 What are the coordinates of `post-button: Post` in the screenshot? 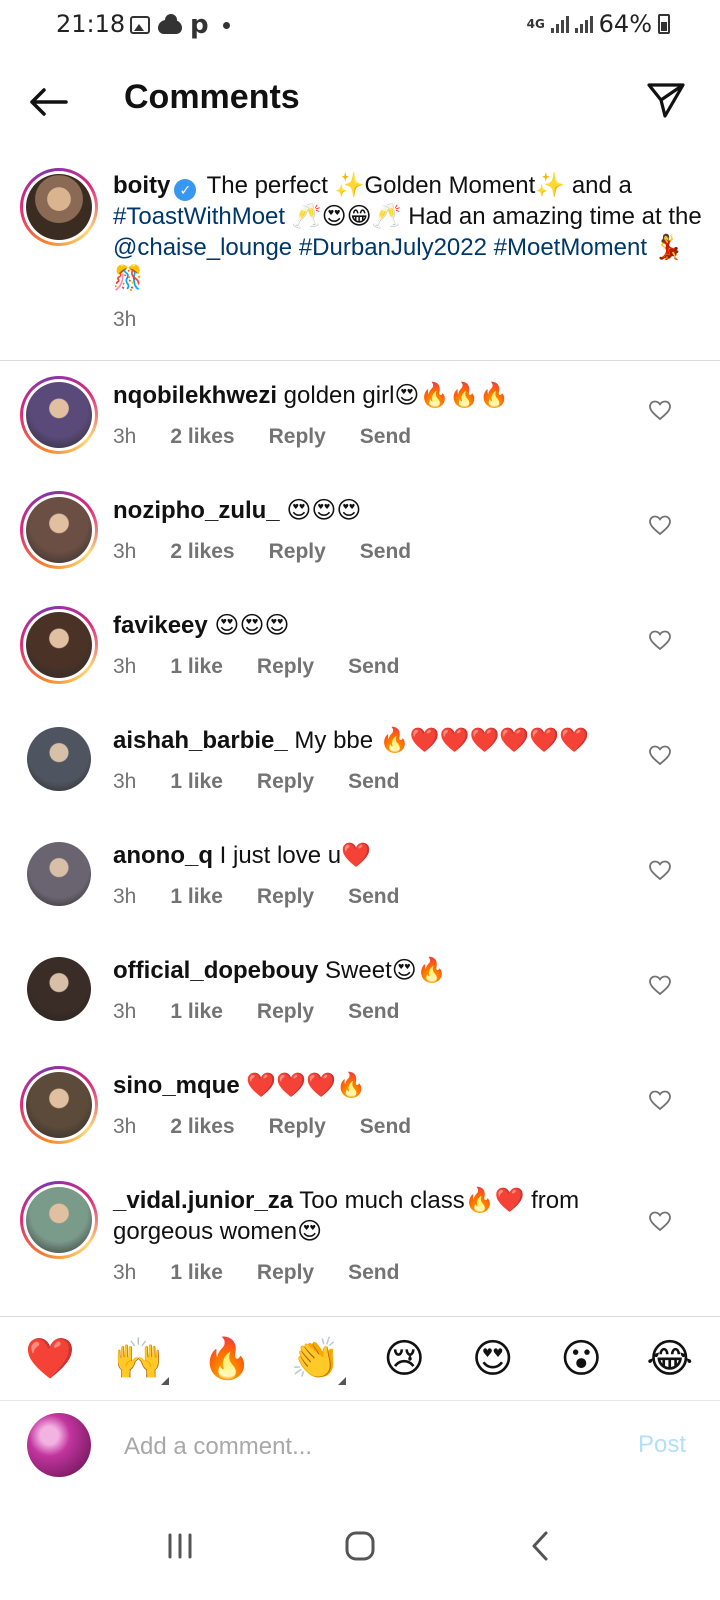 It's located at (662, 1445).